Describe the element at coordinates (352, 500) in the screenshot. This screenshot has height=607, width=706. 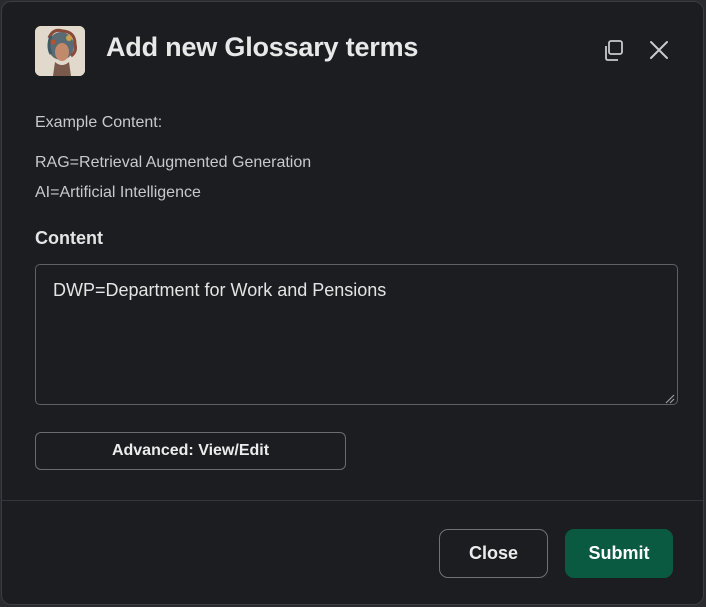
I see `footer-divider` at that location.